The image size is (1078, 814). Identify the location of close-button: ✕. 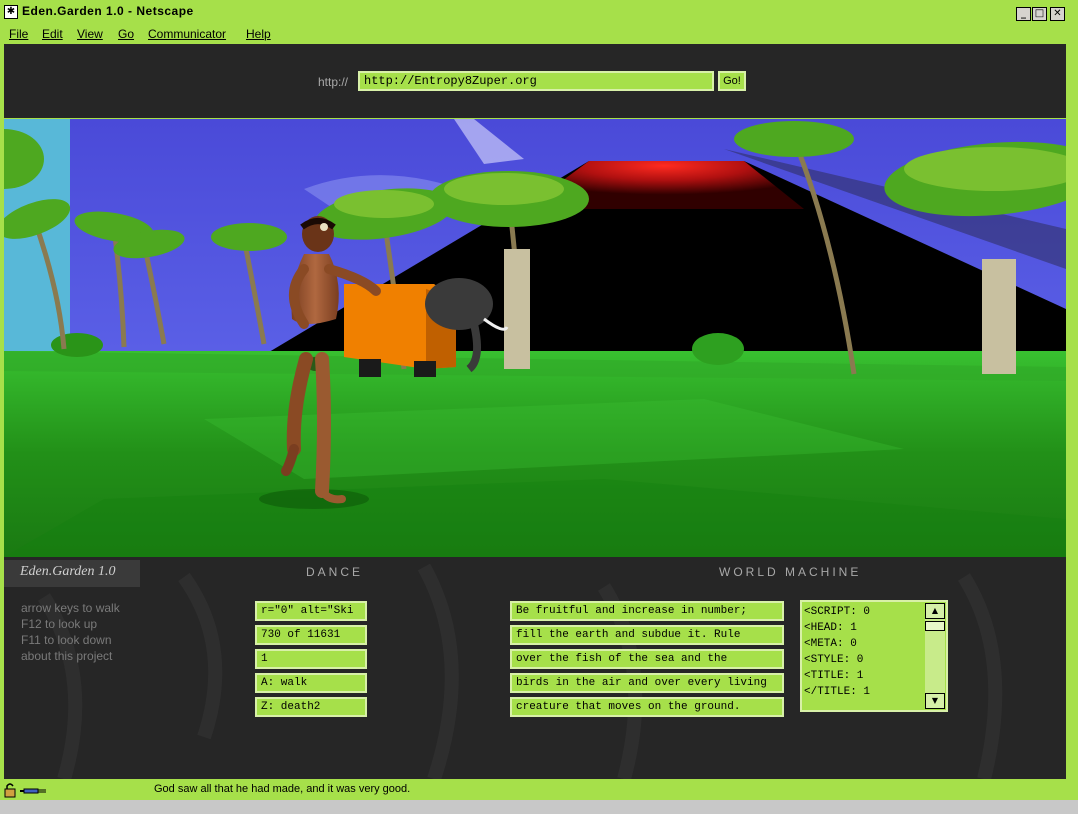
(1057, 14).